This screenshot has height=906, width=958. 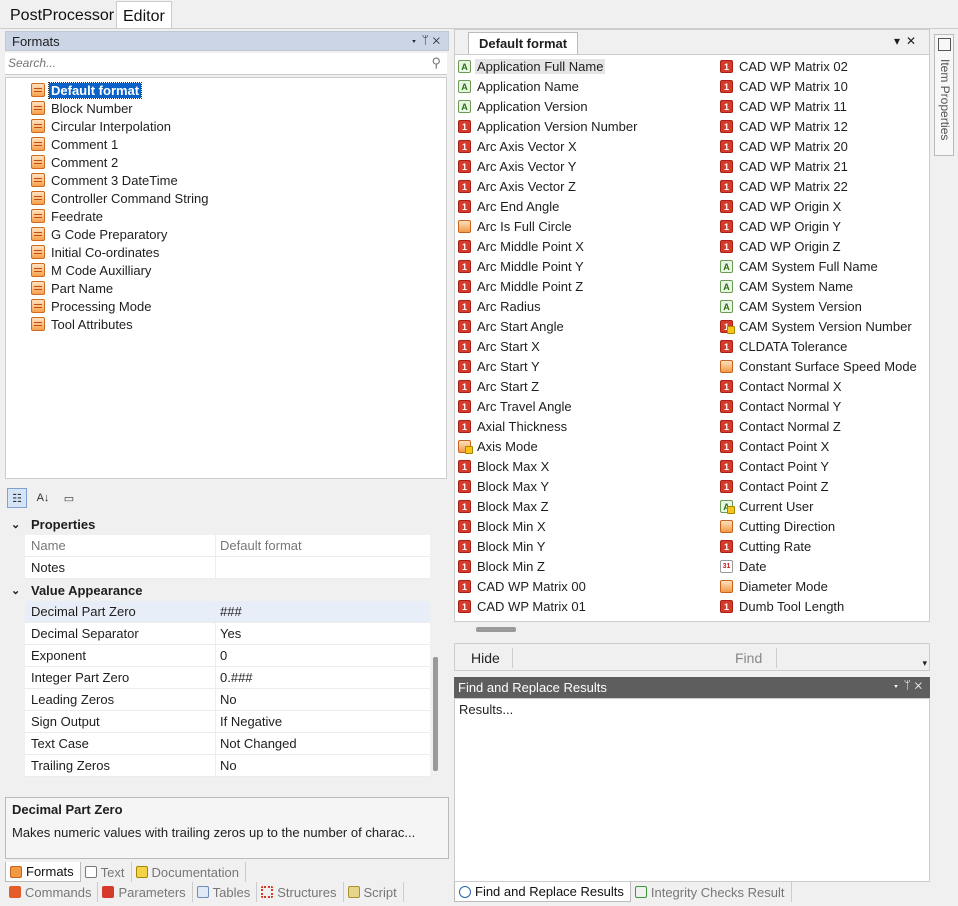 I want to click on tree-item: Default format, so click(x=87, y=90).